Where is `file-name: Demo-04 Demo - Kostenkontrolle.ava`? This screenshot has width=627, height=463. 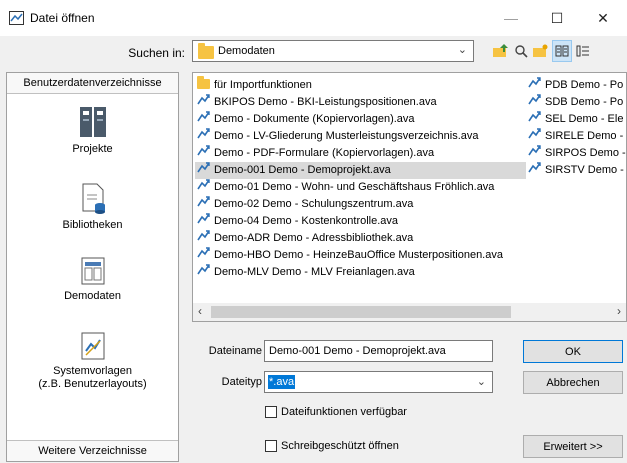
file-name: Demo-04 Demo - Kostenkontrolle.ava is located at coordinates (306, 221).